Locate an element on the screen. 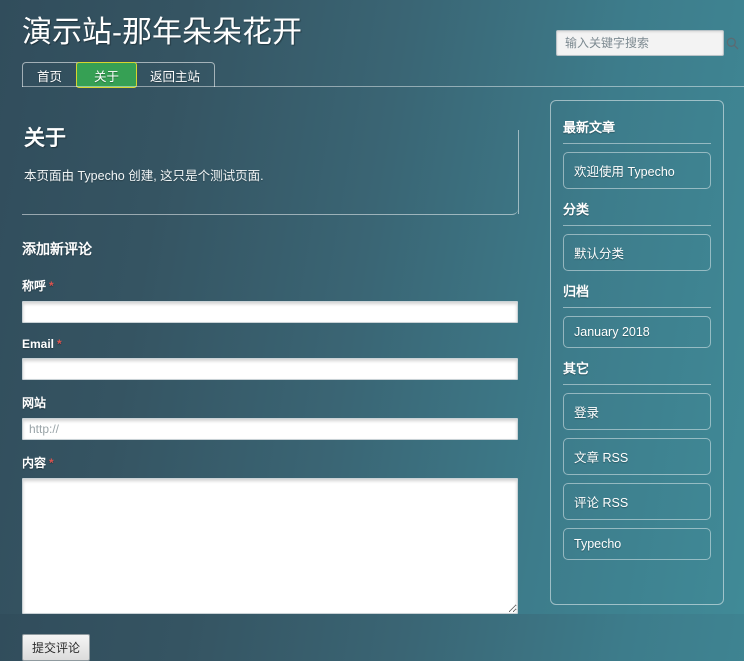  site-header: 演示站-那年朵朵花开 首页 关于 返回主站 is located at coordinates (372, 46).